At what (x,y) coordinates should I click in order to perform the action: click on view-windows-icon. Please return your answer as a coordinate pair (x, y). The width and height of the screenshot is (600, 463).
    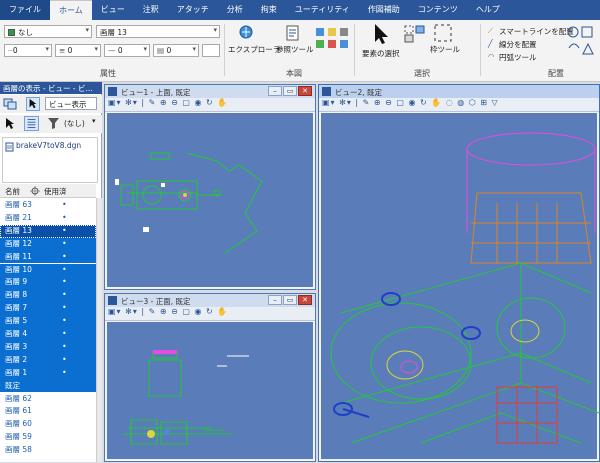
    Looking at the image, I should click on (10, 104).